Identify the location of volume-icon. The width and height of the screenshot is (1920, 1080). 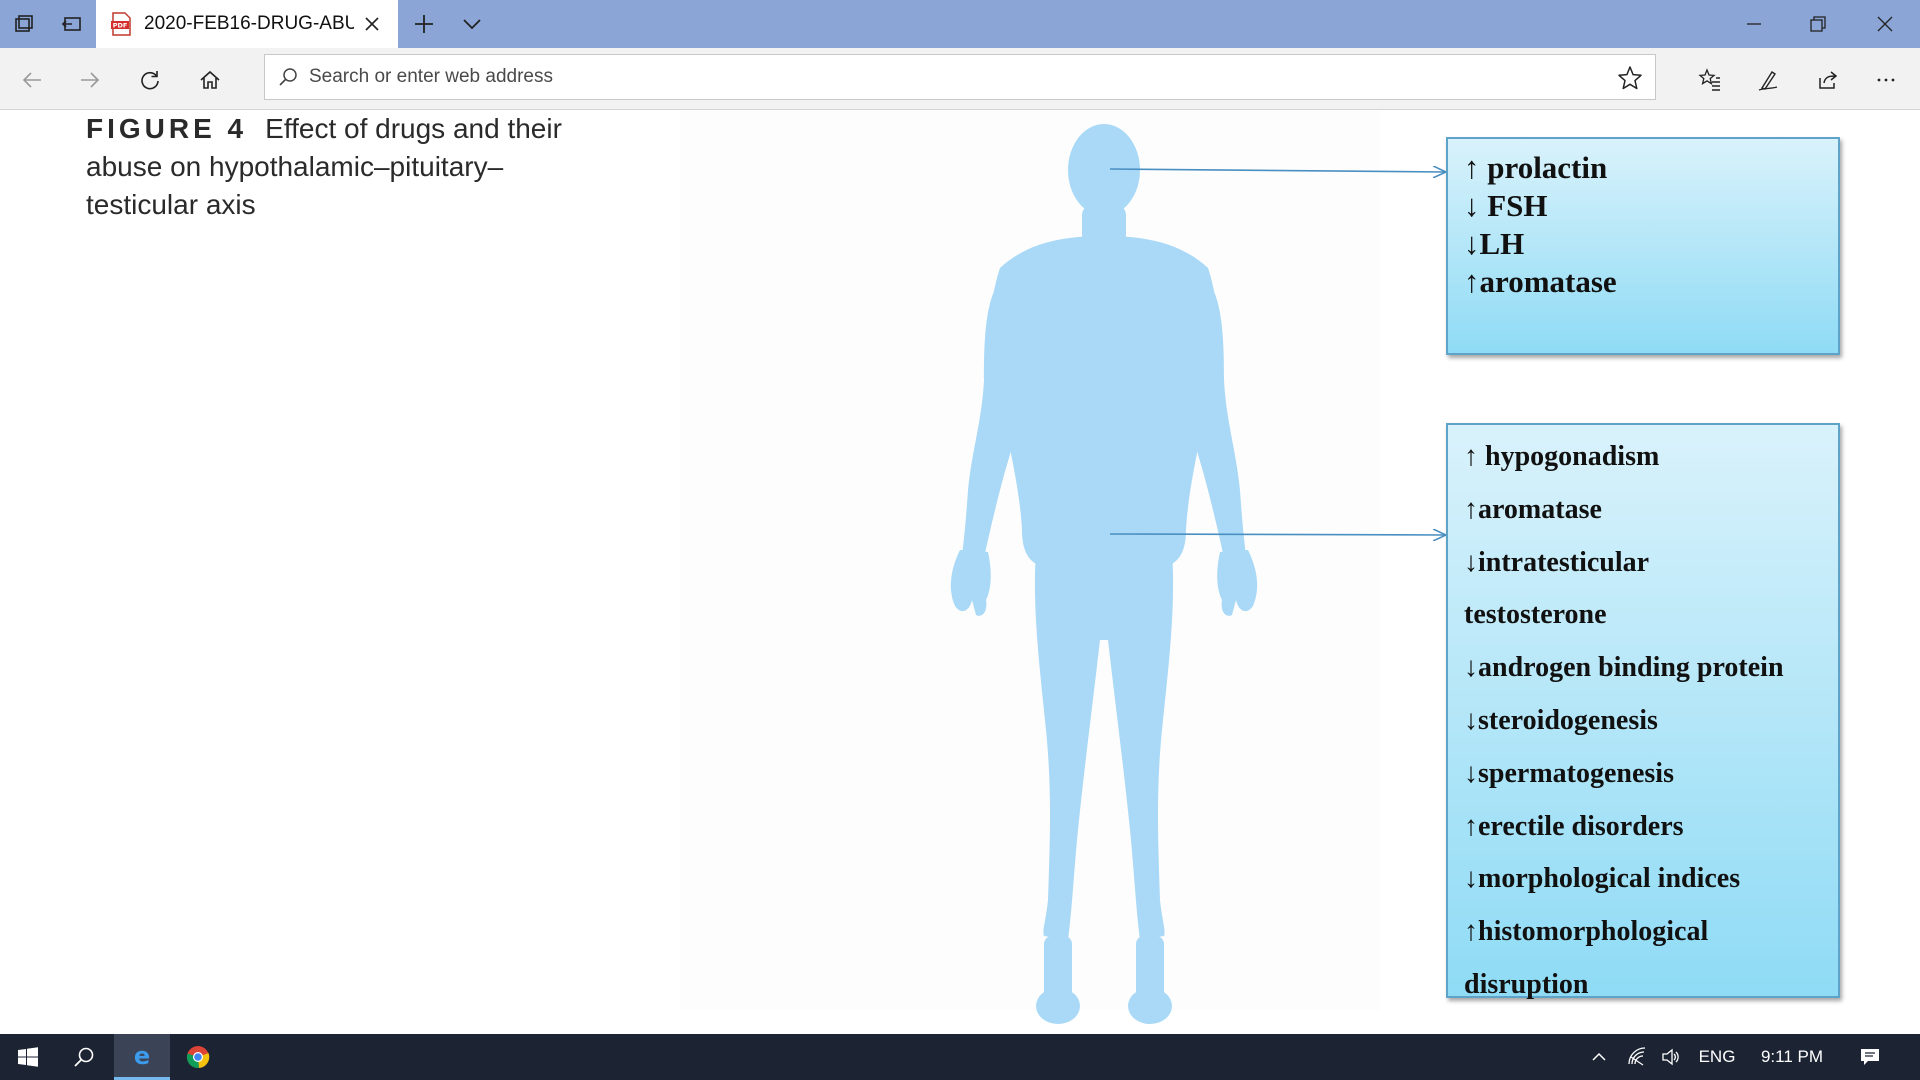
(1671, 1057).